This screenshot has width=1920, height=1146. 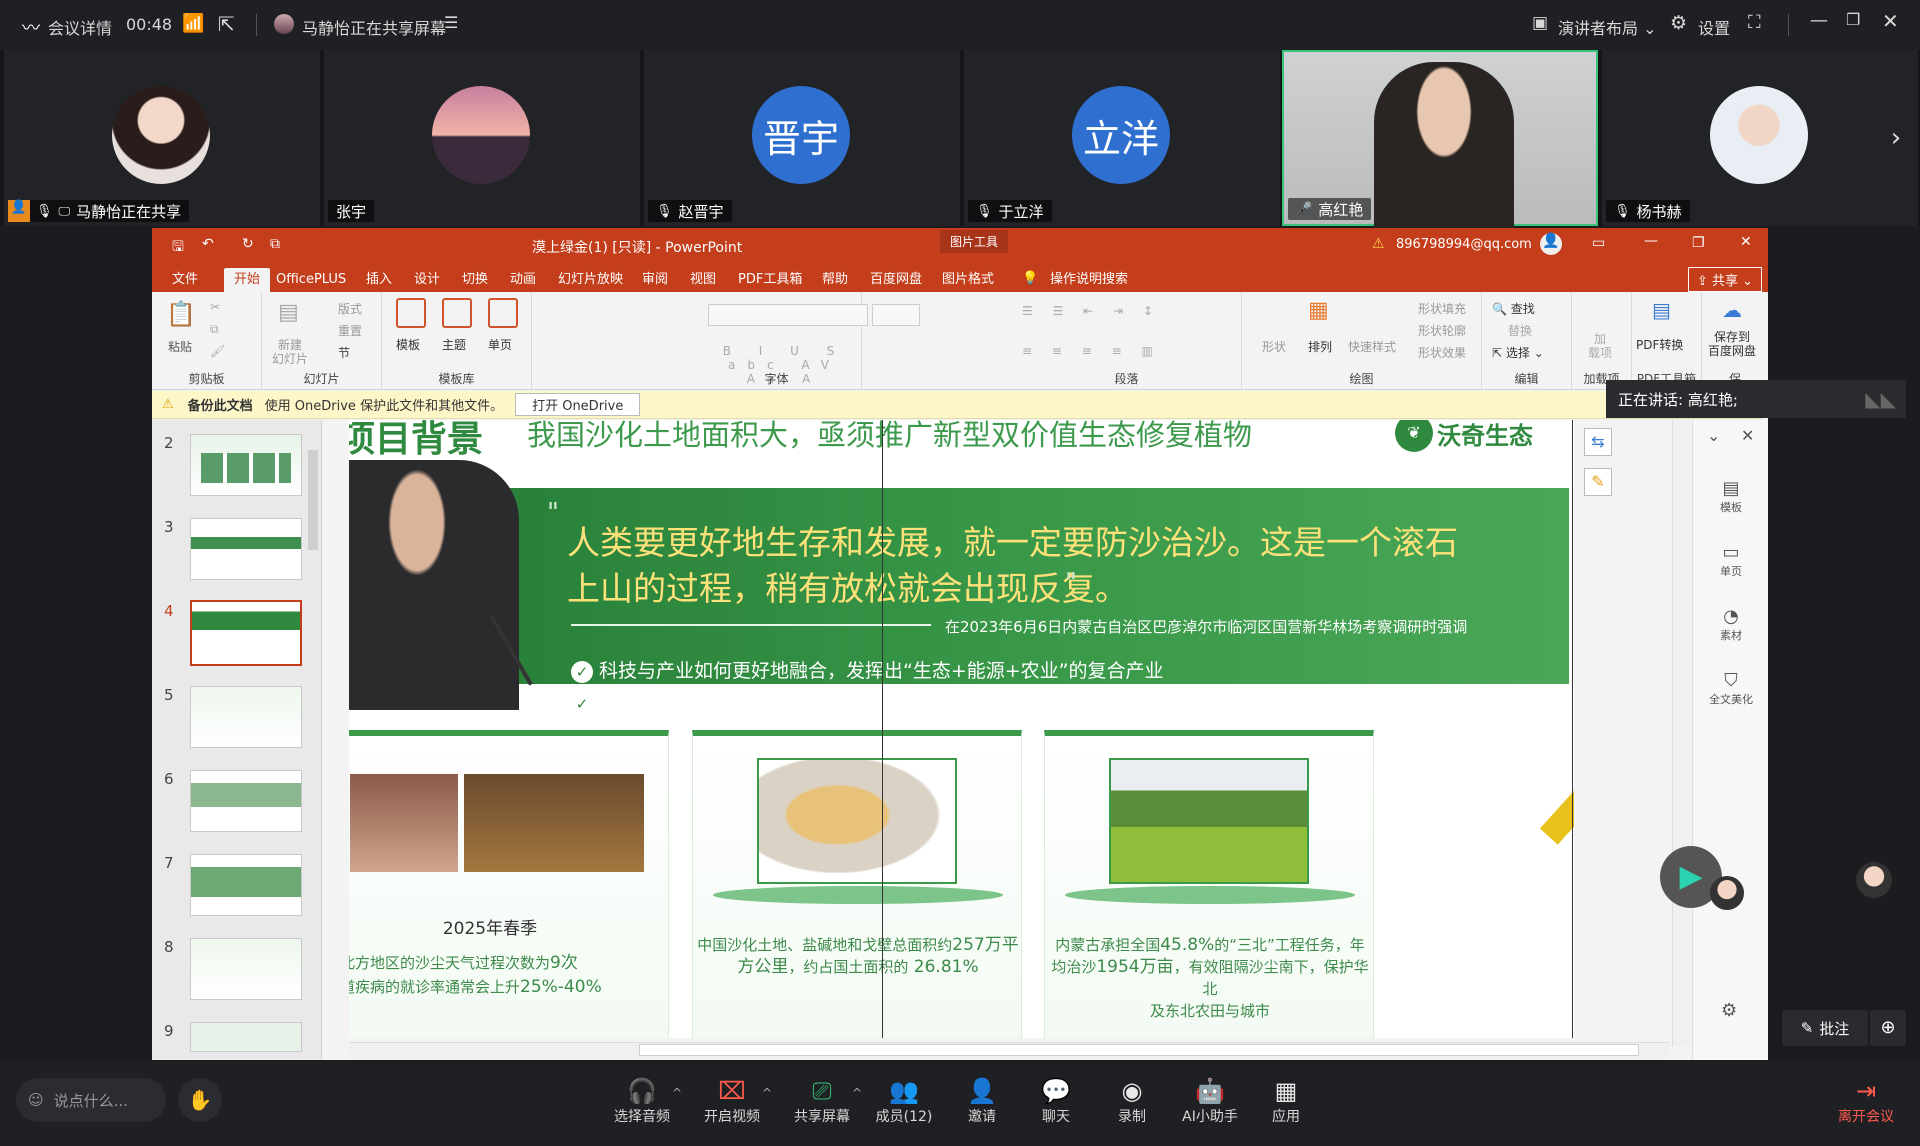 What do you see at coordinates (275, 244) in the screenshot?
I see `present-icon: ⧉` at bounding box center [275, 244].